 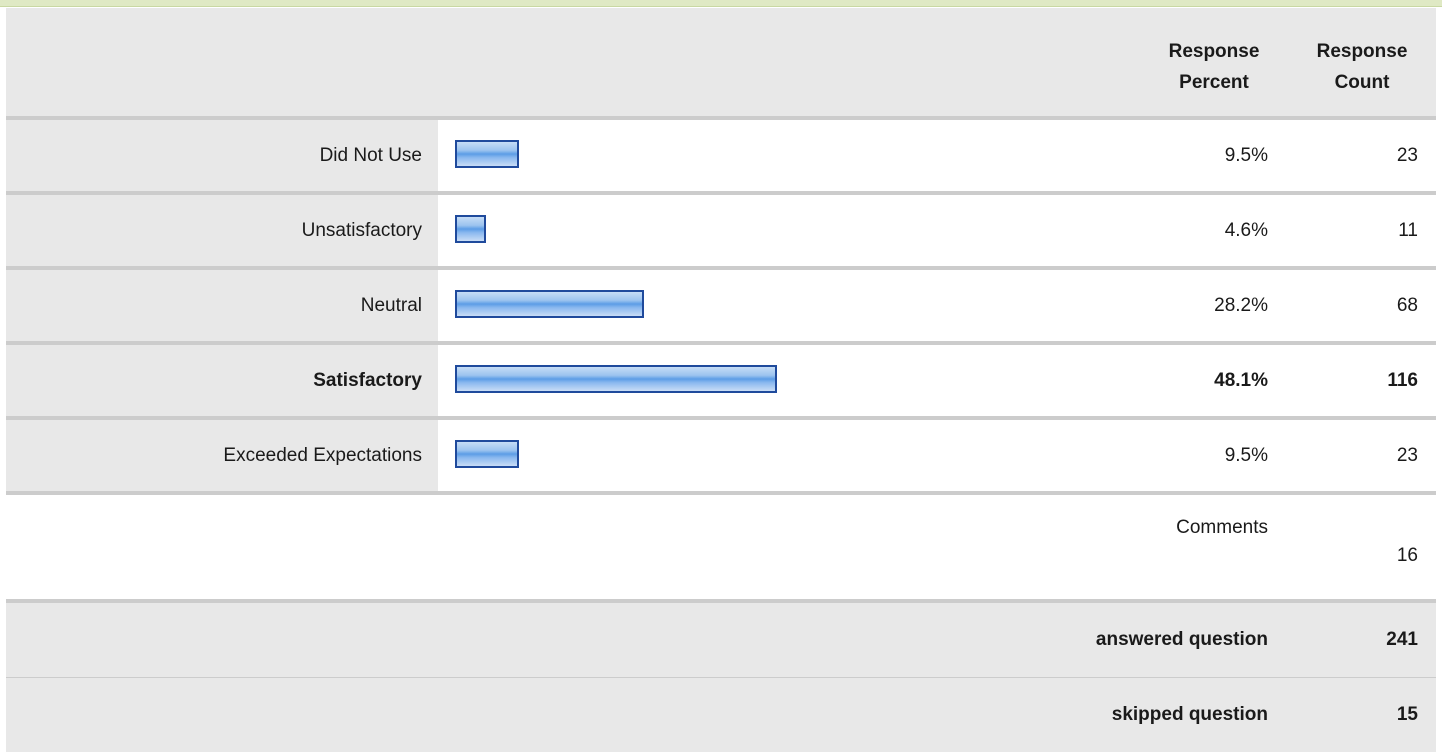 I want to click on skipped-question-row: skipped question 15, so click(x=721, y=714).